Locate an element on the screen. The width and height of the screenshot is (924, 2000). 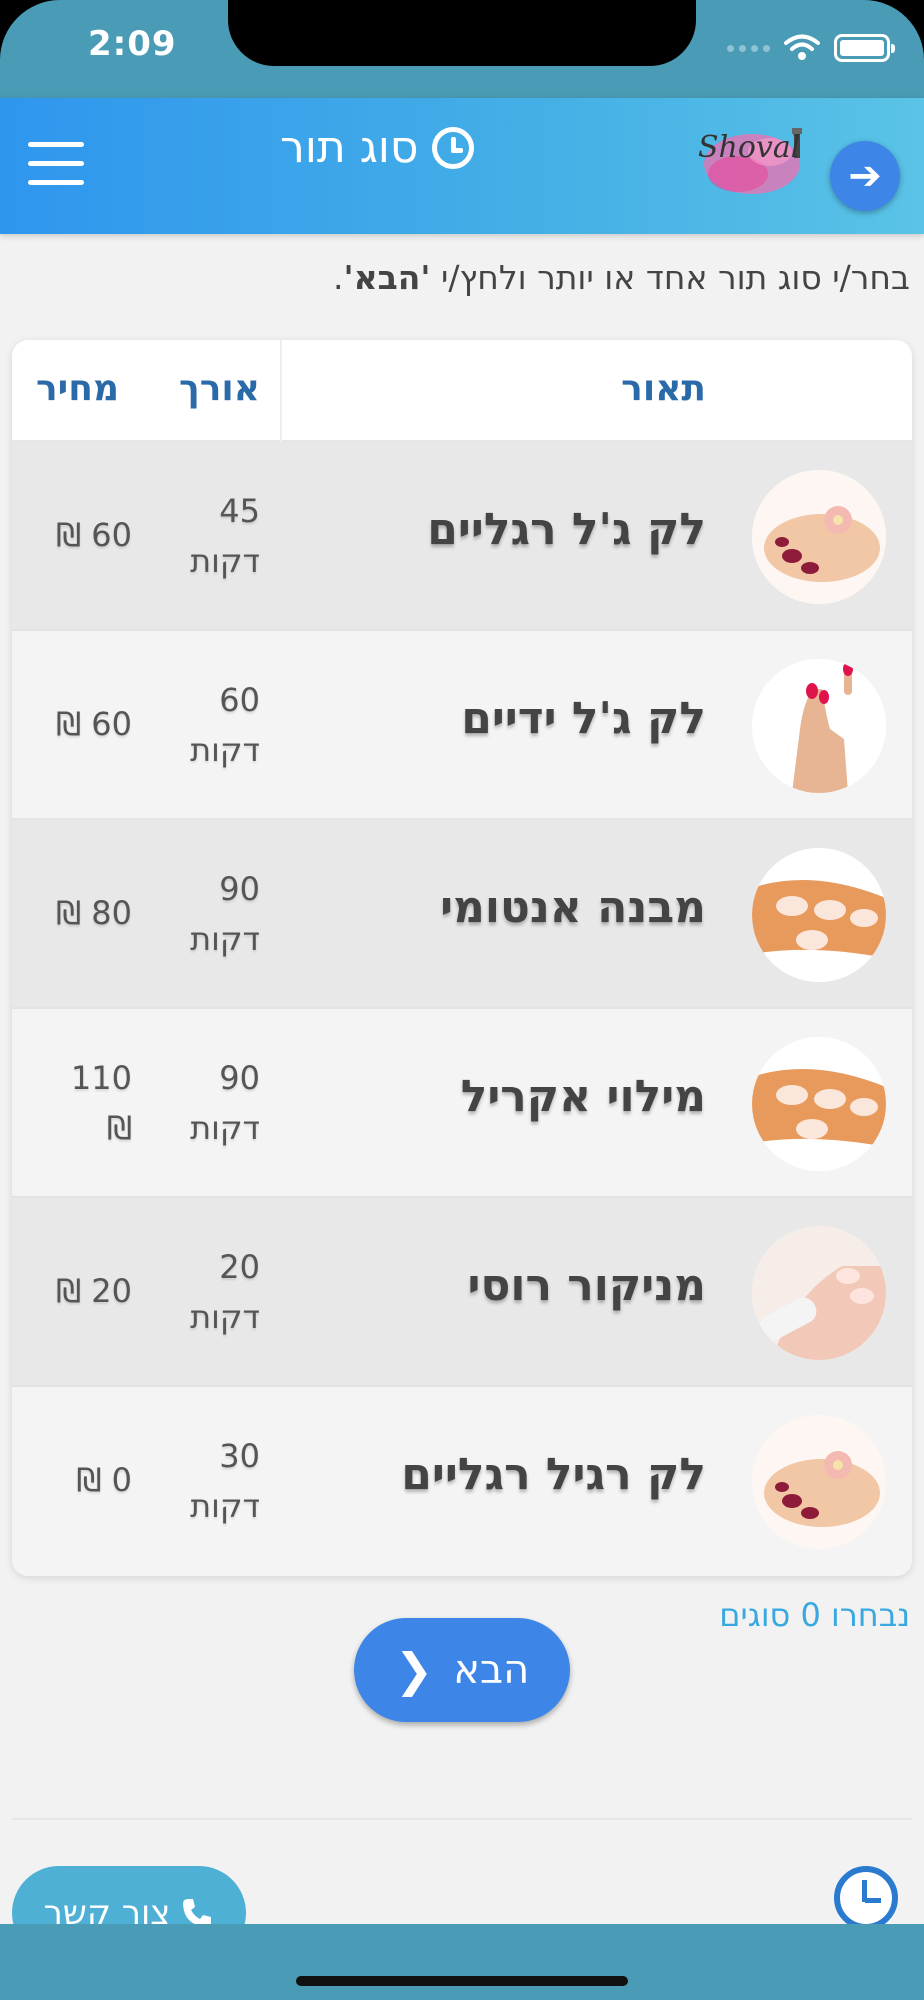
service-name: מבנה אנטומי is located at coordinates (573, 907).